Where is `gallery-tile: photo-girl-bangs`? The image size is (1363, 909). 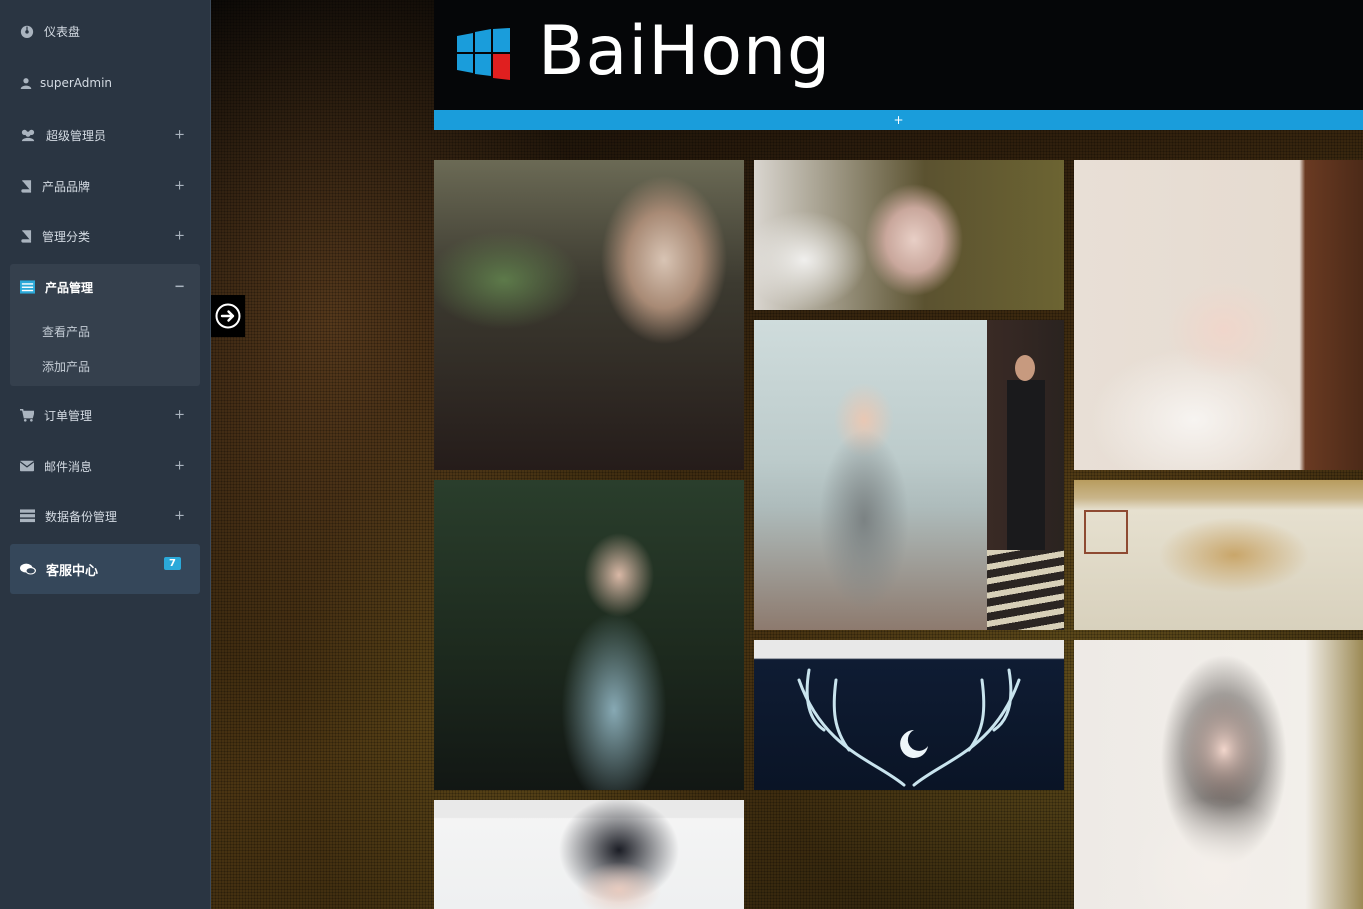
gallery-tile: photo-girl-bangs is located at coordinates (589, 854).